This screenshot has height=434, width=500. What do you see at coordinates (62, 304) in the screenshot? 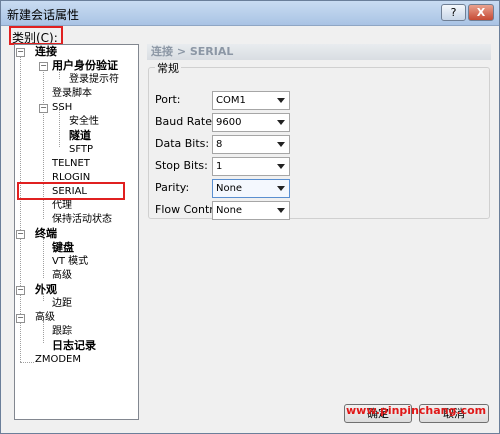
I see `tree-item-margins: 边距` at bounding box center [62, 304].